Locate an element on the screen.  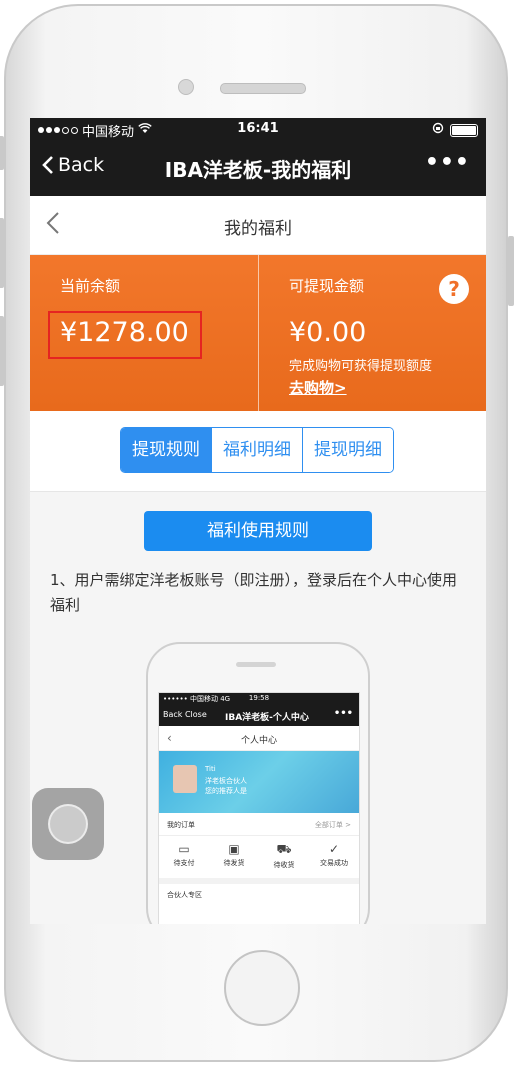
assistive-touch-button is located at coordinates (68, 824).